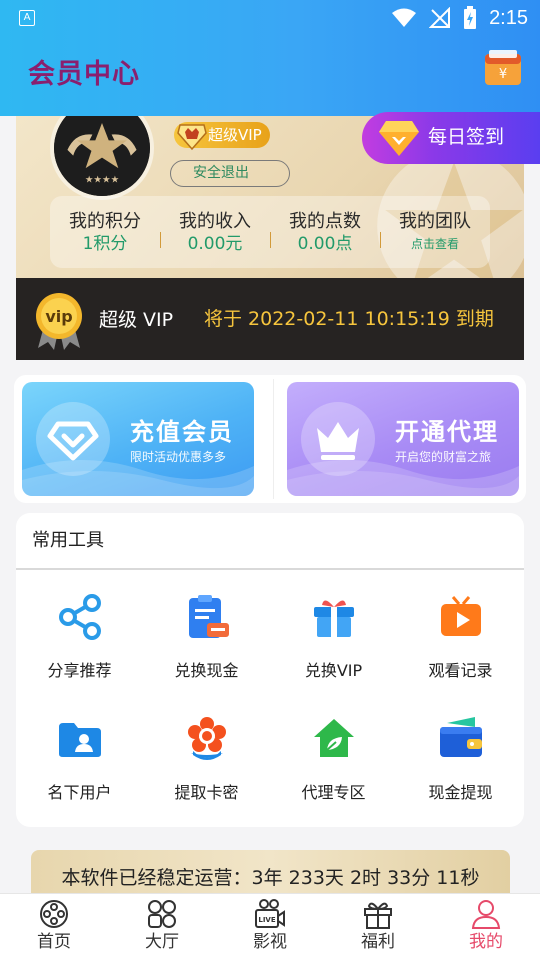  Describe the element at coordinates (270, 541) in the screenshot. I see `tools-title: 常用工具` at that location.